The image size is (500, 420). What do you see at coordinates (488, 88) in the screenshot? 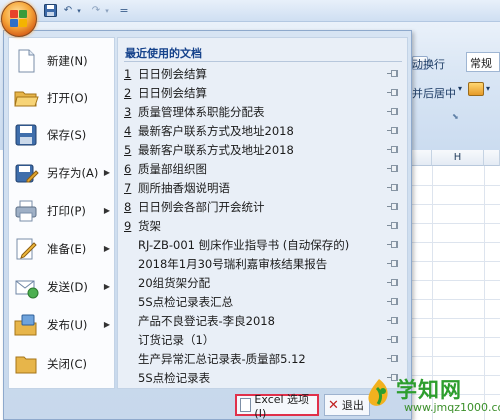
I see `currency-dropdown-icon: ▾` at bounding box center [488, 88].